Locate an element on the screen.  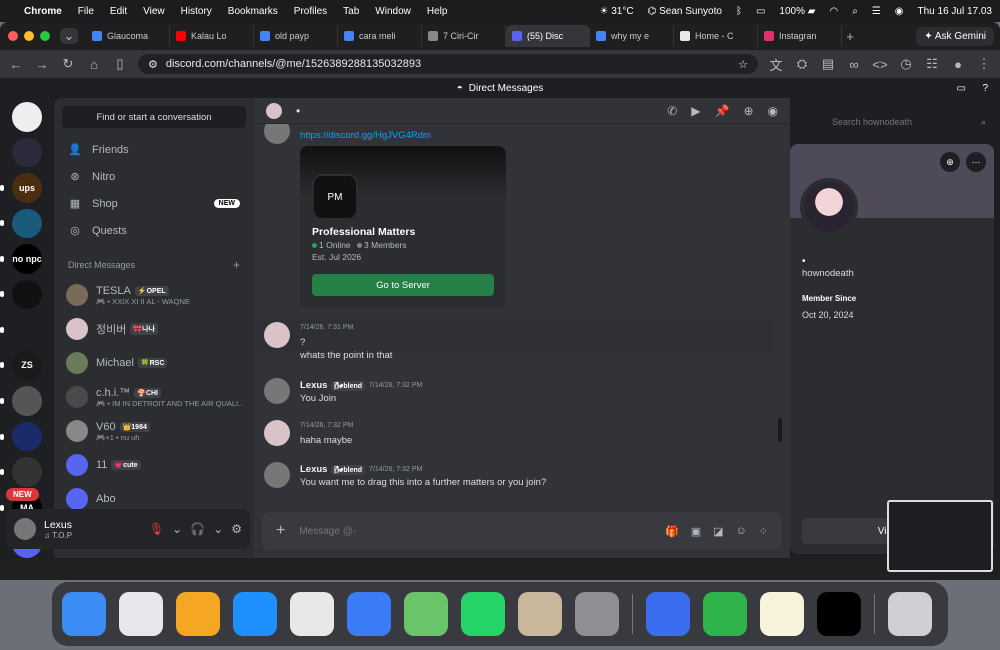
notes-icon is located at coordinates (782, 614).